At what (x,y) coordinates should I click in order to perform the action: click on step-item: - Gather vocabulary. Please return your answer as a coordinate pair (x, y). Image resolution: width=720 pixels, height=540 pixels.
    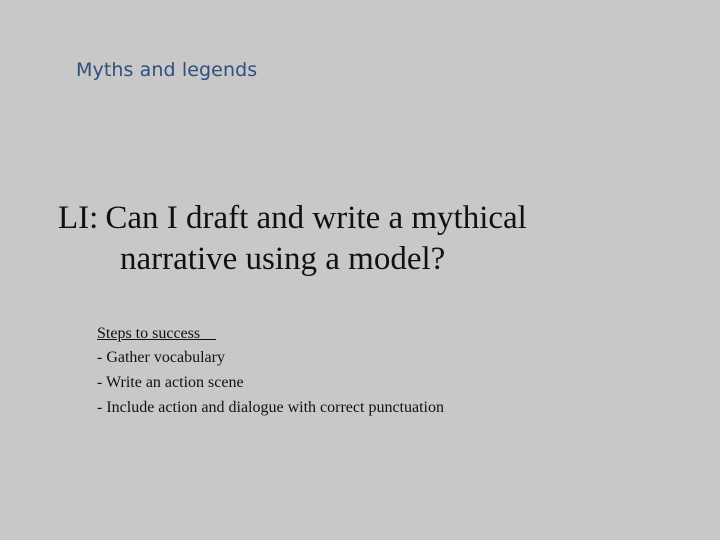
    Looking at the image, I should click on (161, 357).